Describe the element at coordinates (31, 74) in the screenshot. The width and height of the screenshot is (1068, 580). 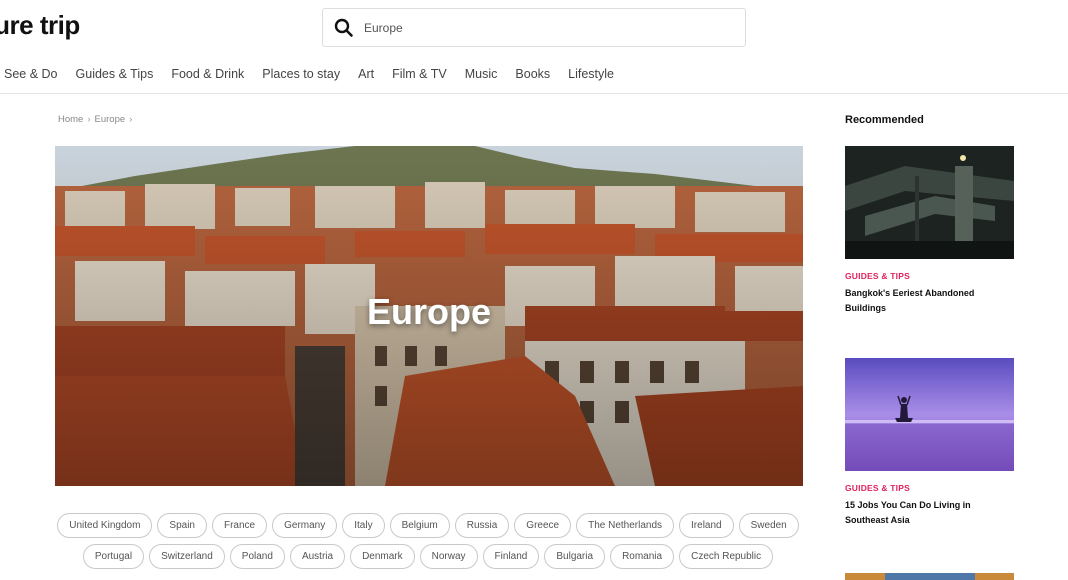
I see `nav-item-see-do: See & Do` at that location.